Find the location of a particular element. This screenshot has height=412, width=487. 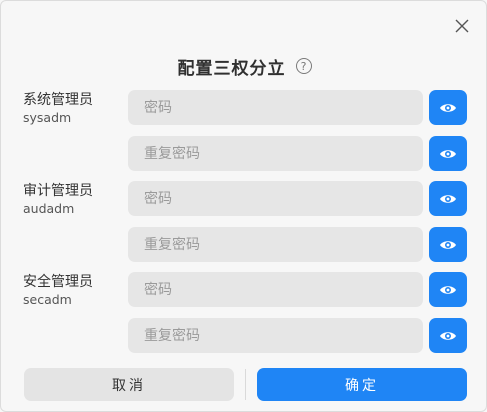

sysadm-repeat-password-input is located at coordinates (275, 153).